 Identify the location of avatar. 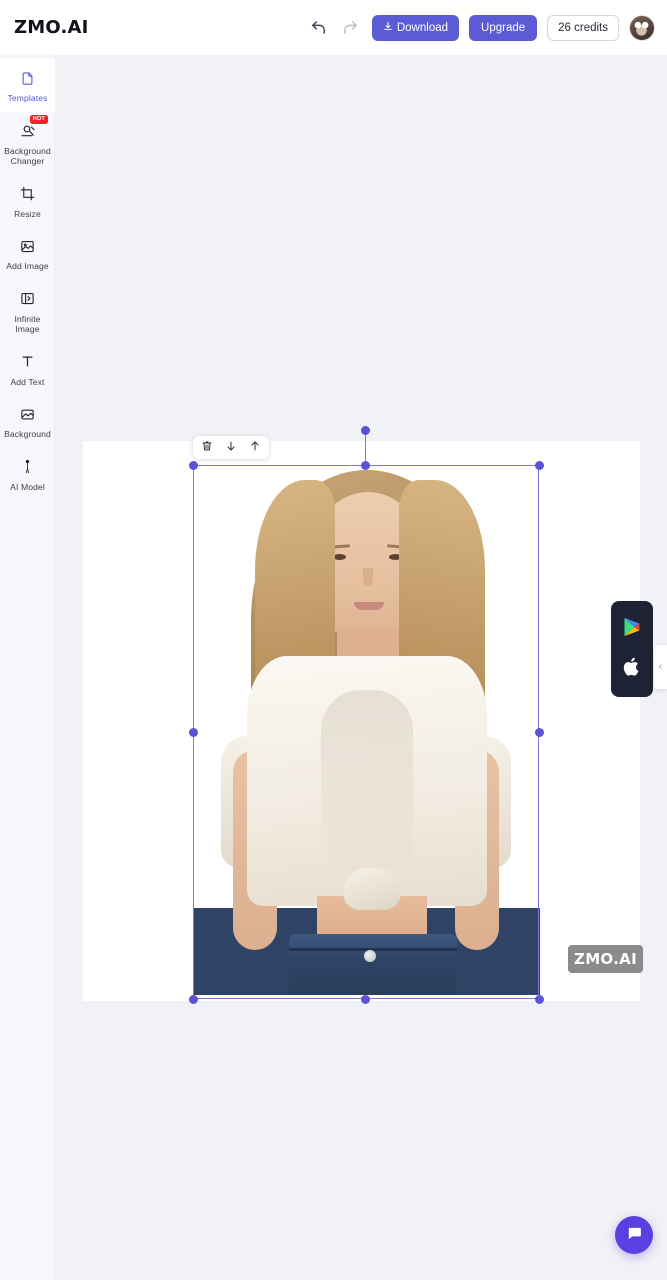
(642, 27).